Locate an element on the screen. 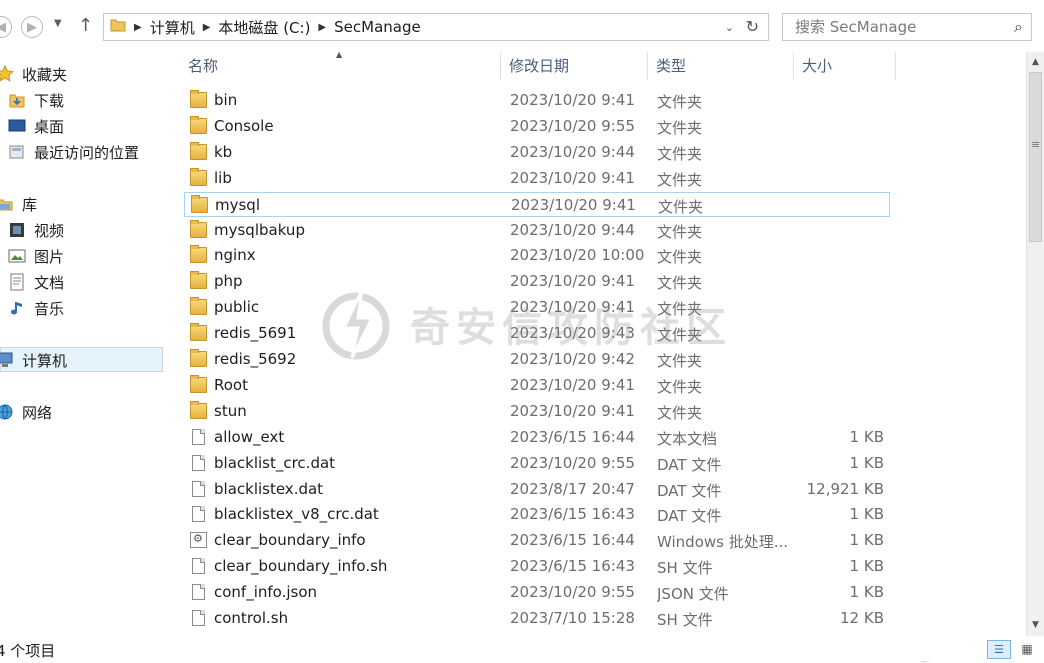 Image resolution: width=1044 pixels, height=663 pixels. column-header-date: 修改日期 is located at coordinates (574, 66).